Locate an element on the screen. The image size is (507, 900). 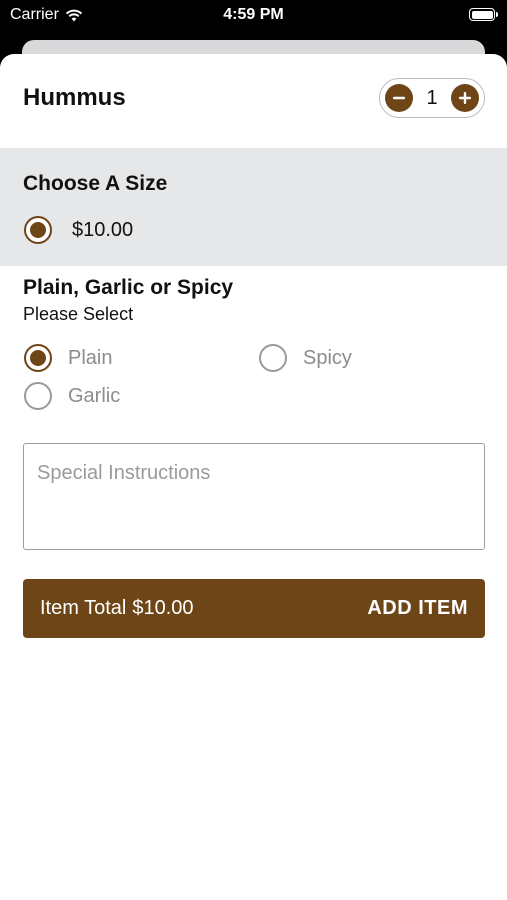
plus-icon is located at coordinates (465, 98).